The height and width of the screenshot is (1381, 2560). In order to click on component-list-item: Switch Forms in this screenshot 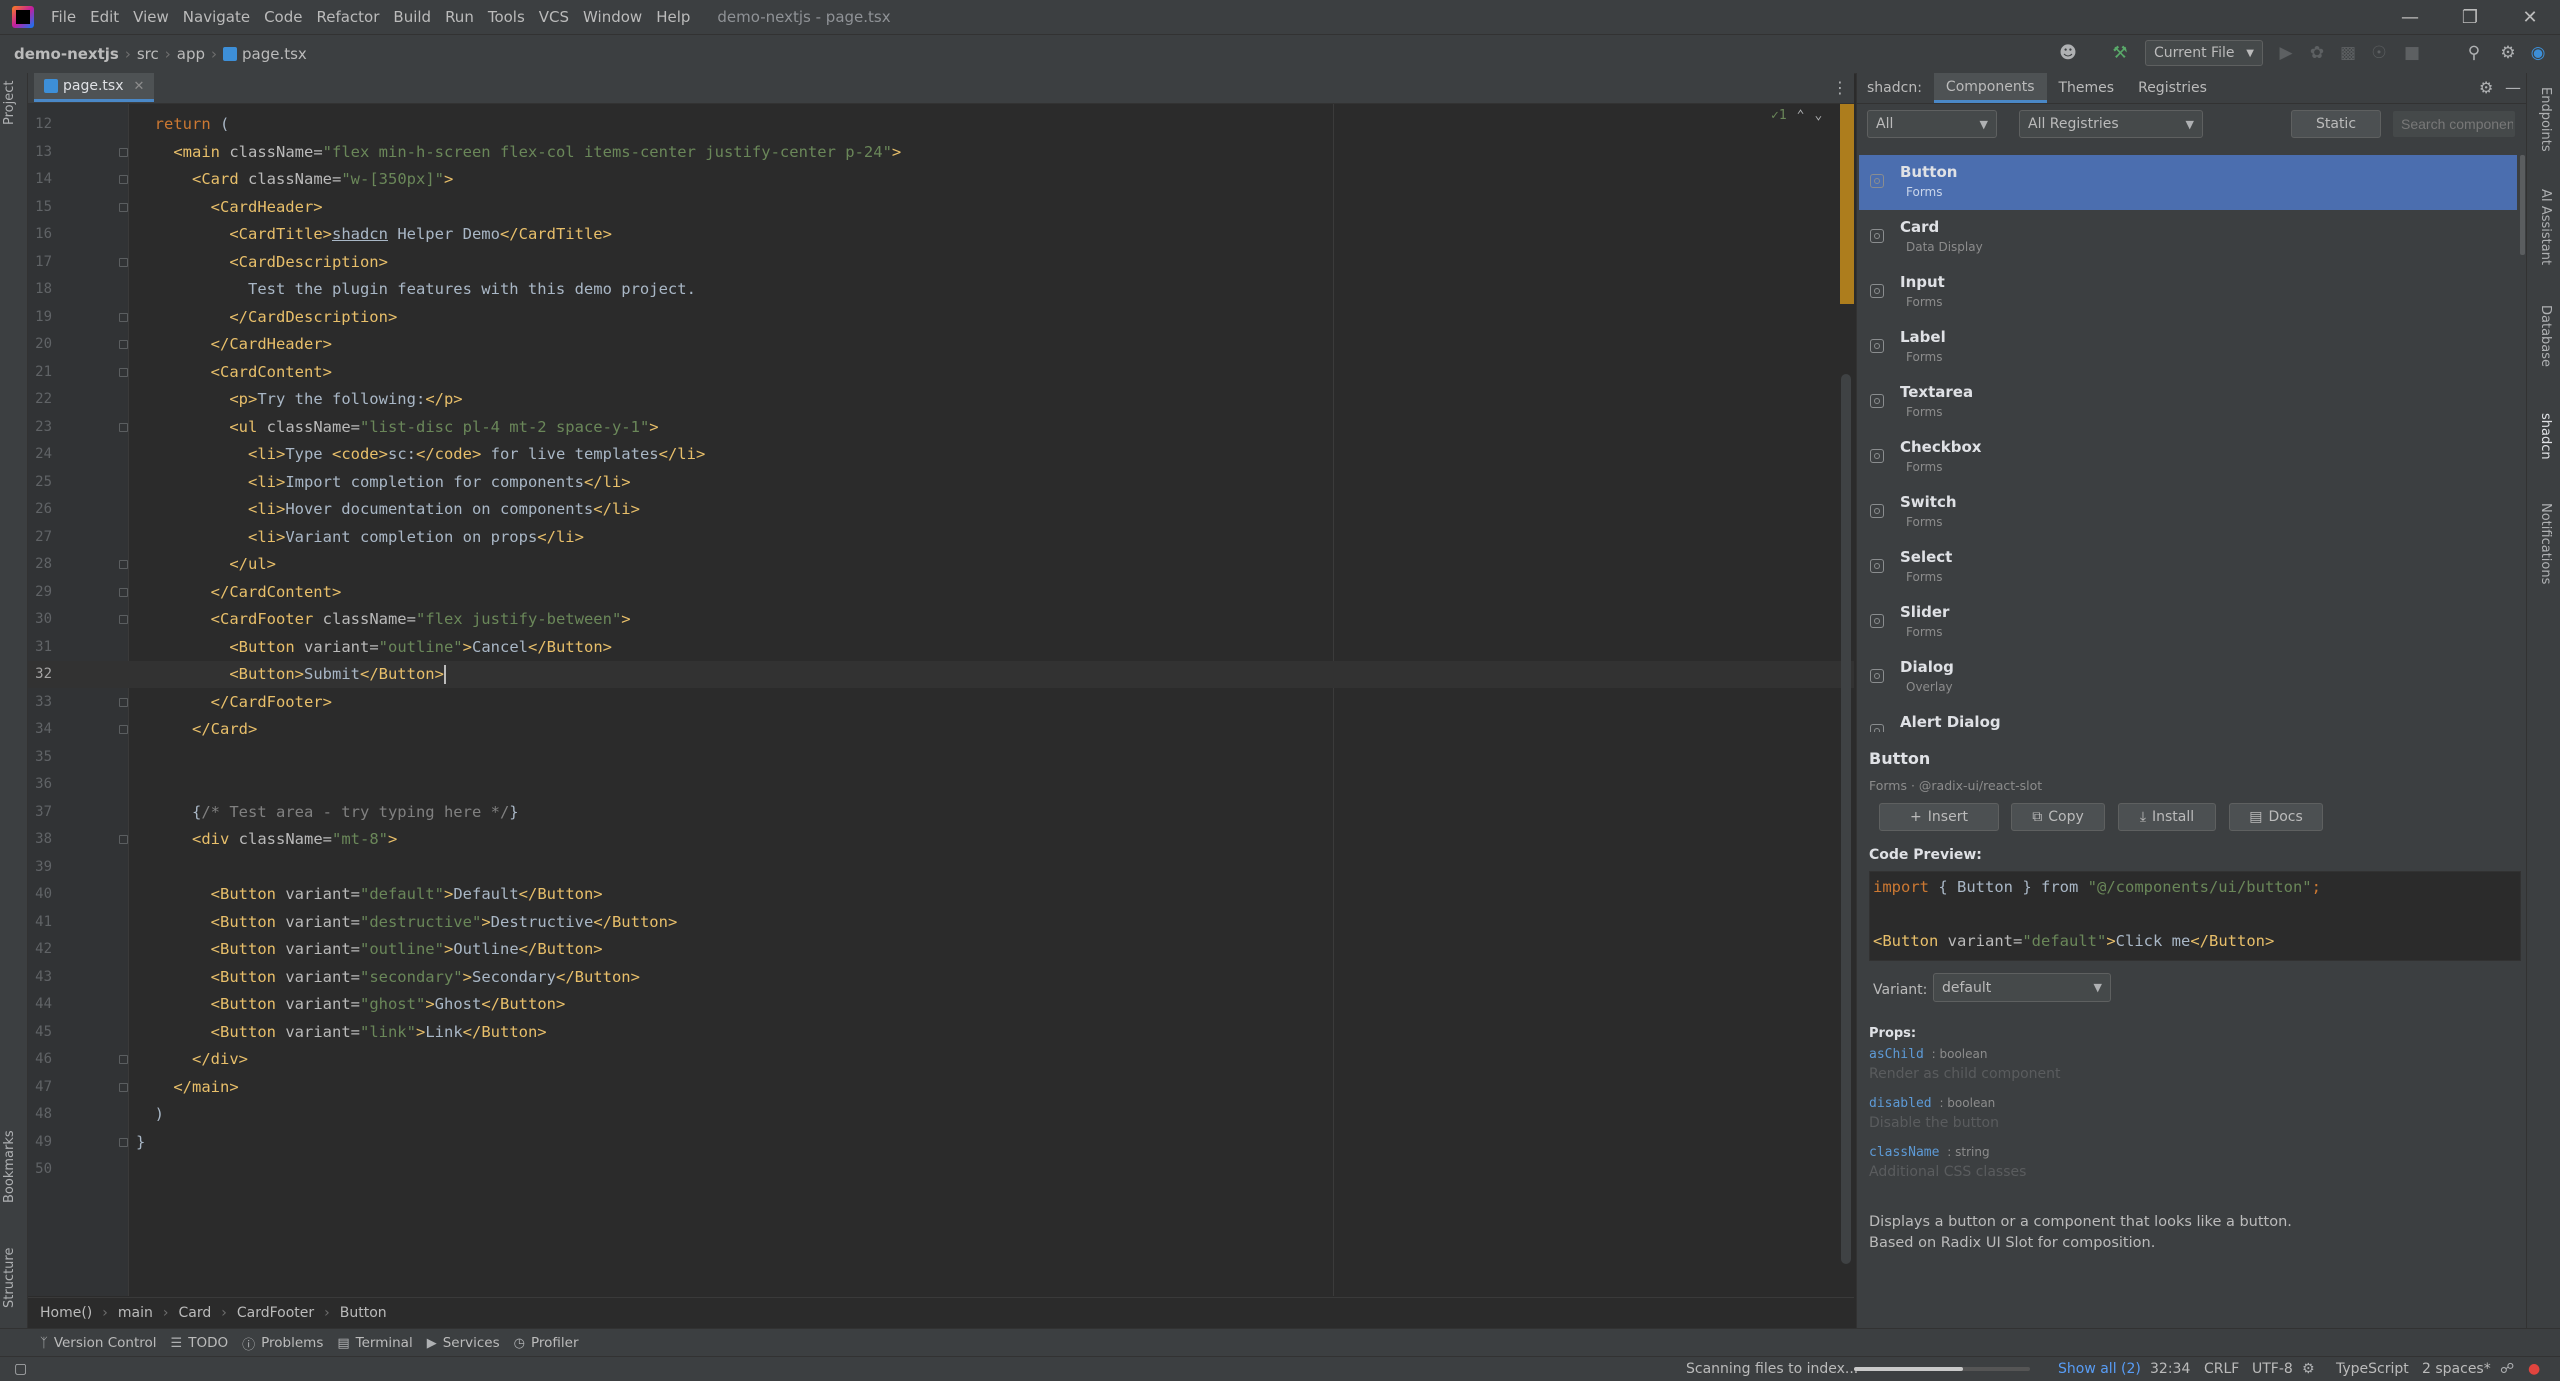, I will do `click(2188, 512)`.